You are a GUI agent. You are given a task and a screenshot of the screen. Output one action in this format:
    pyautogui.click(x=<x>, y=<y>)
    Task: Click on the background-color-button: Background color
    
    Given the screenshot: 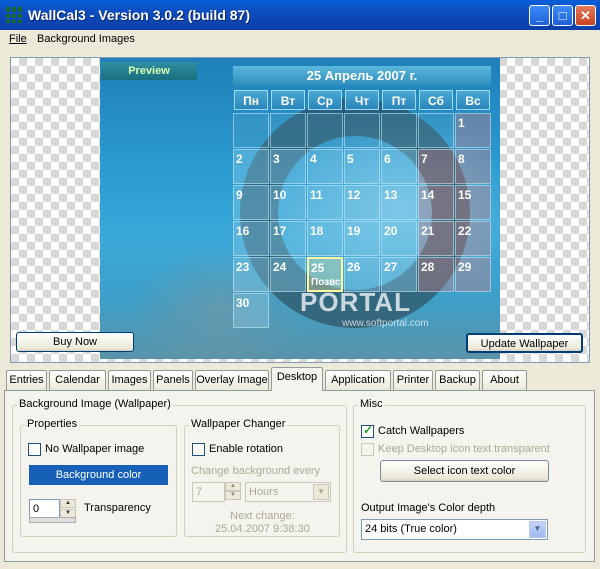 What is the action you would take?
    pyautogui.click(x=98, y=475)
    